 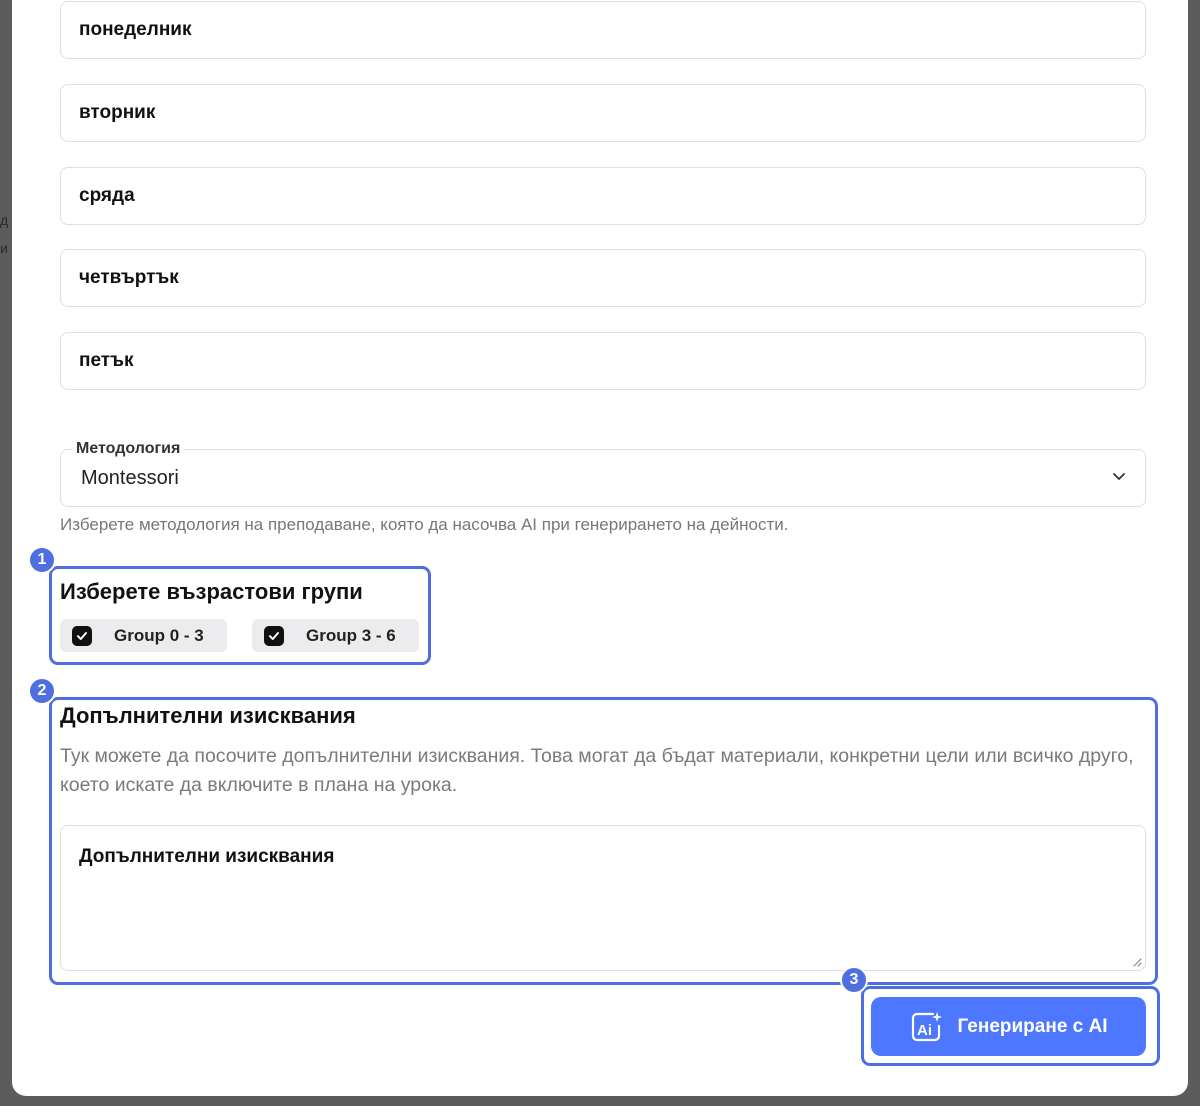 I want to click on backdrop-glyph: и, so click(x=4, y=248).